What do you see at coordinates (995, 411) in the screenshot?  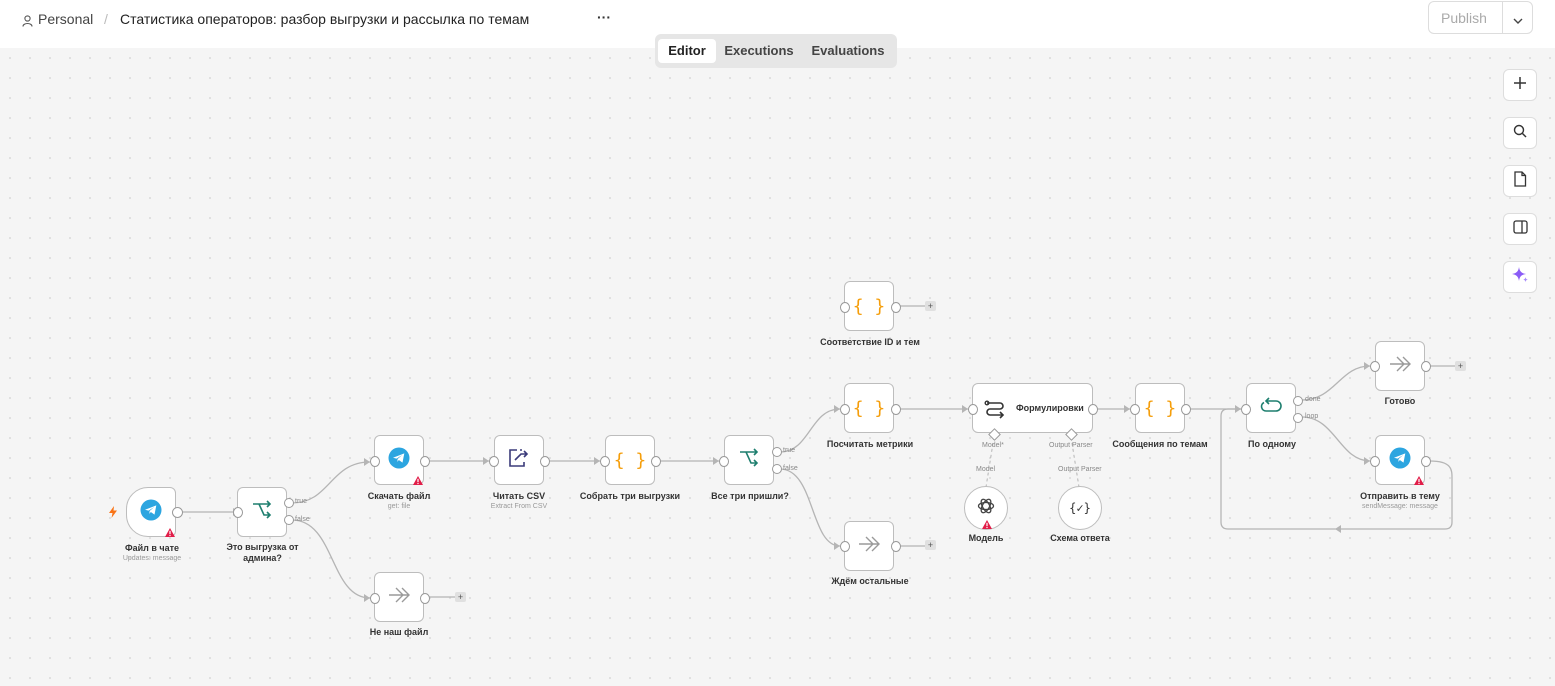 I see `agent-icon` at bounding box center [995, 411].